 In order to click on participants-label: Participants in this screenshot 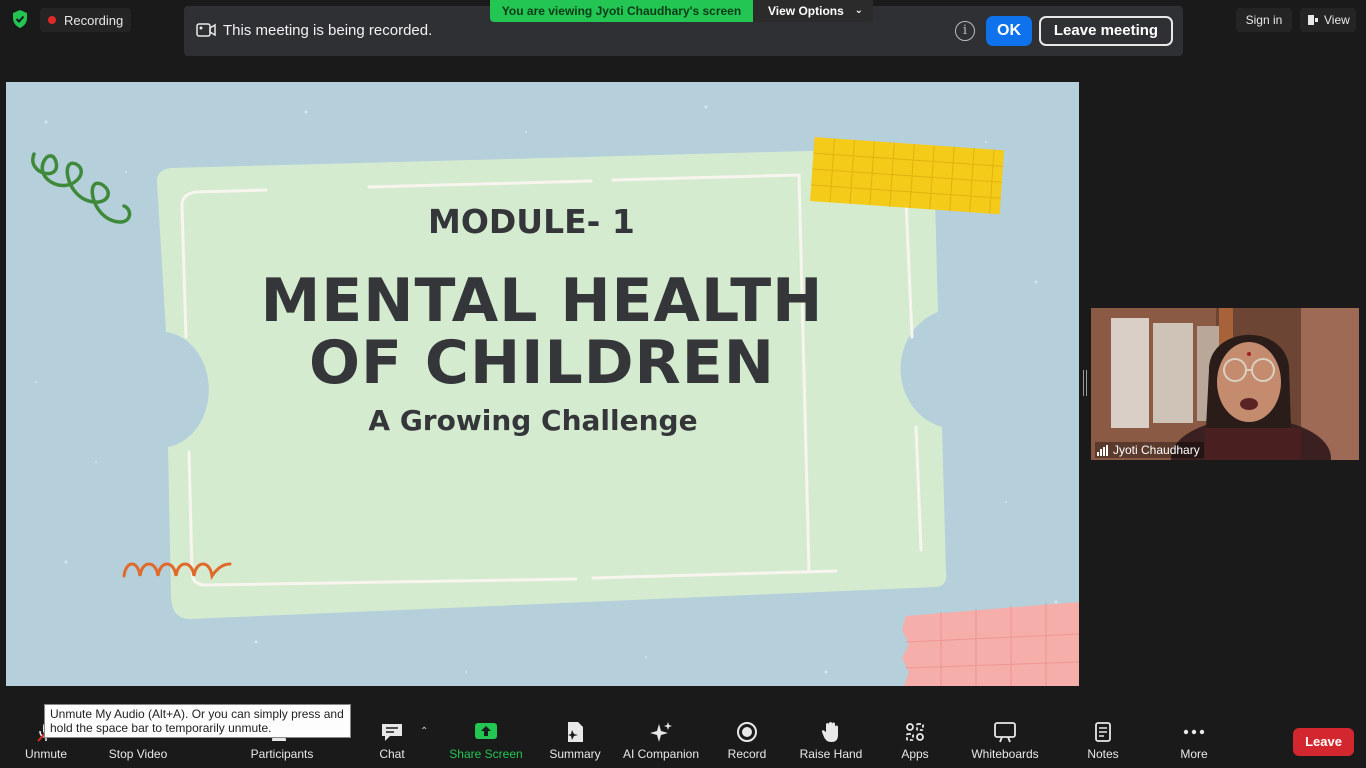, I will do `click(282, 754)`.